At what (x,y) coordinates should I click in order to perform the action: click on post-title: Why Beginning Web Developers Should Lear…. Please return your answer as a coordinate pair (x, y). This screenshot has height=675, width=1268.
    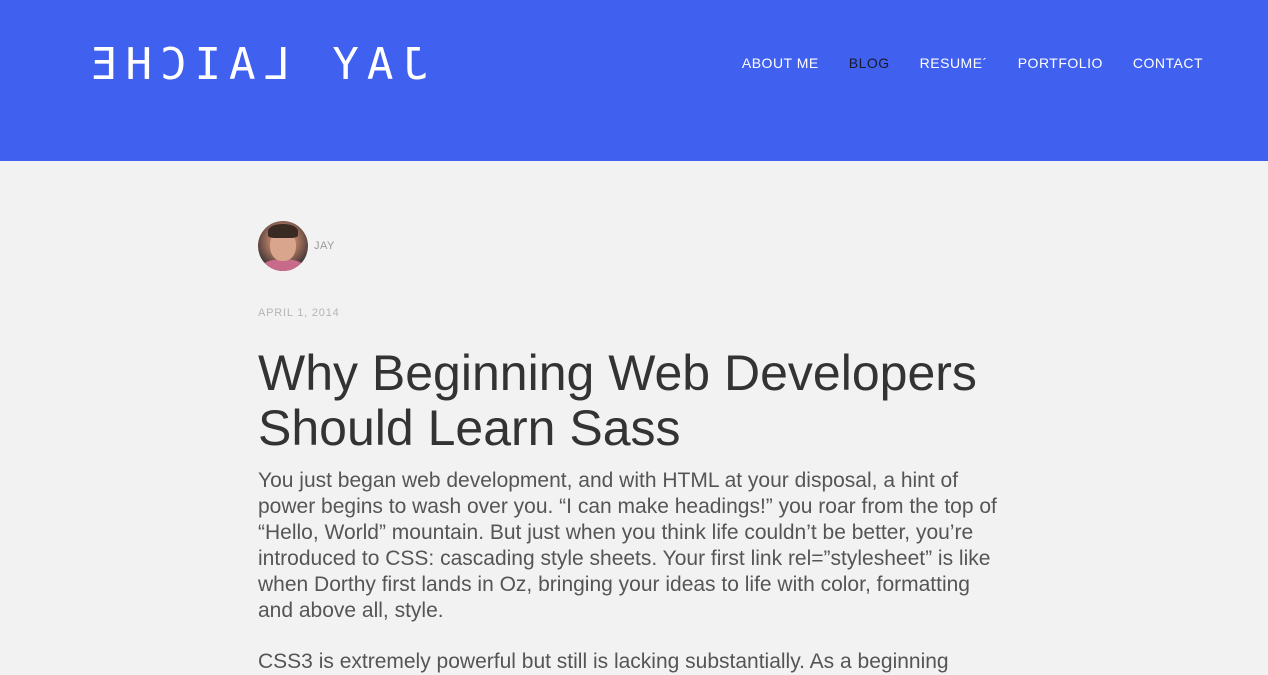
    Looking at the image, I should click on (617, 400).